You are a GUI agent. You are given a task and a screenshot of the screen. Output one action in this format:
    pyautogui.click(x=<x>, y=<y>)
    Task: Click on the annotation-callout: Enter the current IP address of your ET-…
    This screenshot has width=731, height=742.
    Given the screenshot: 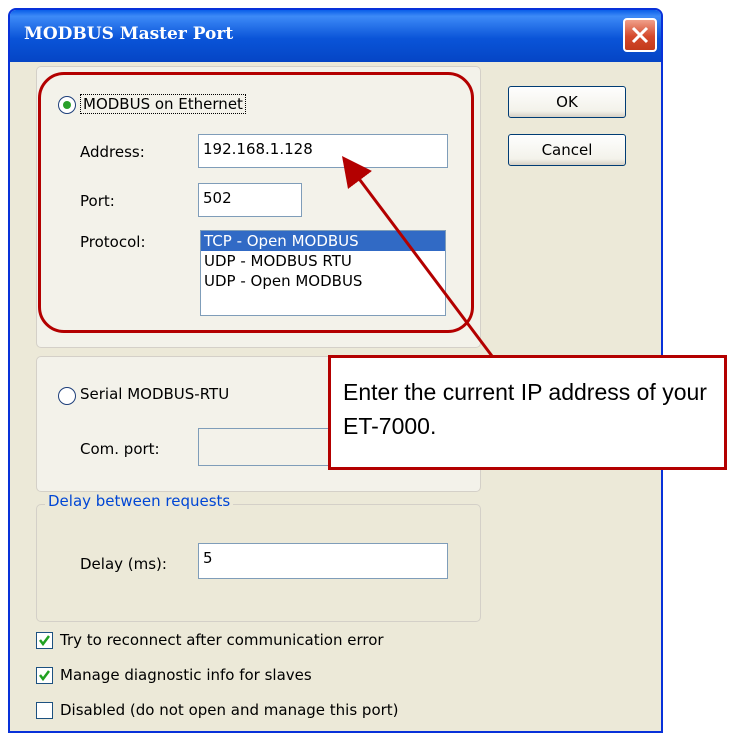 What is the action you would take?
    pyautogui.click(x=527, y=412)
    